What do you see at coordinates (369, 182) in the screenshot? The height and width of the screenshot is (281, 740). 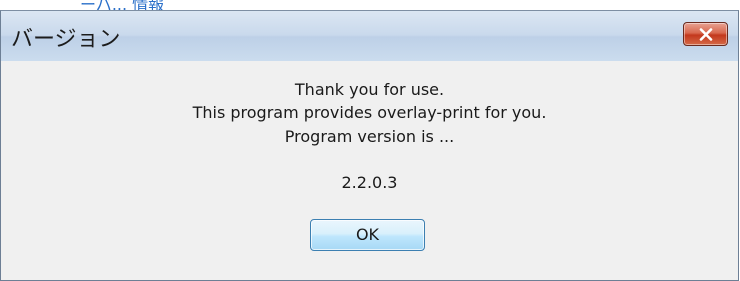 I see `version-number: 2.2.0.3` at bounding box center [369, 182].